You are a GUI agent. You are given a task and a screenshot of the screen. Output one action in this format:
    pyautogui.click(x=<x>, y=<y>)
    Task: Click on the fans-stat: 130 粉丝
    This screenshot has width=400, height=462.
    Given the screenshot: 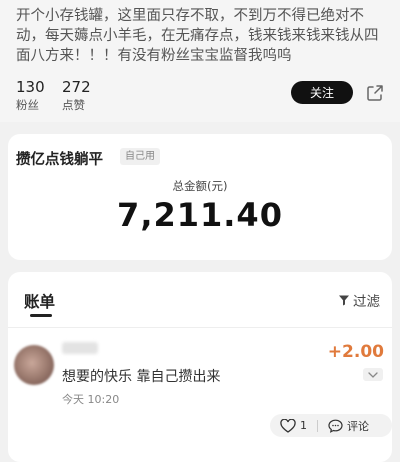 What is the action you would take?
    pyautogui.click(x=30, y=95)
    